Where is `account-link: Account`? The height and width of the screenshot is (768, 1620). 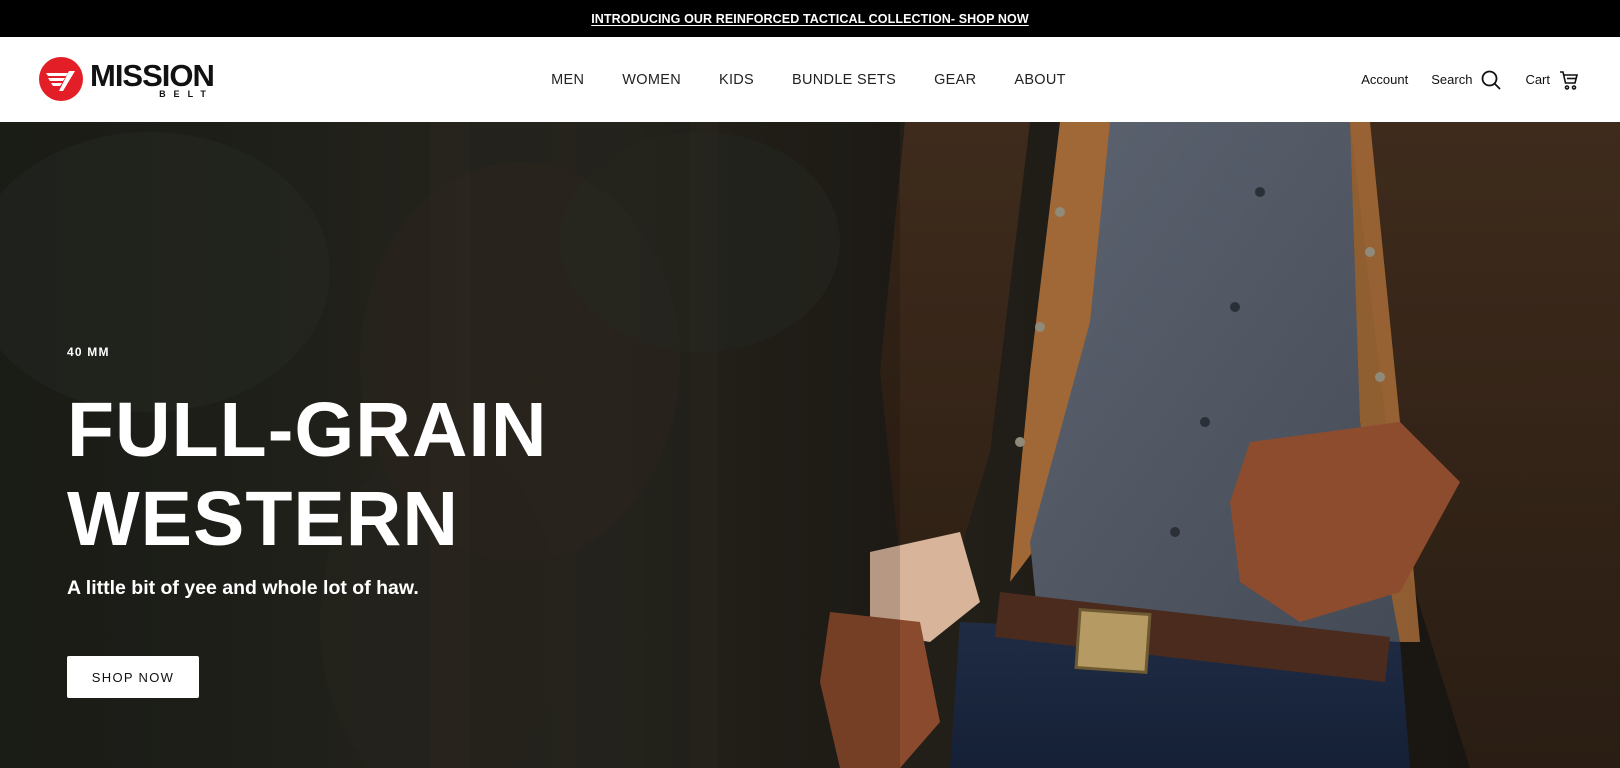
account-link: Account is located at coordinates (1384, 79).